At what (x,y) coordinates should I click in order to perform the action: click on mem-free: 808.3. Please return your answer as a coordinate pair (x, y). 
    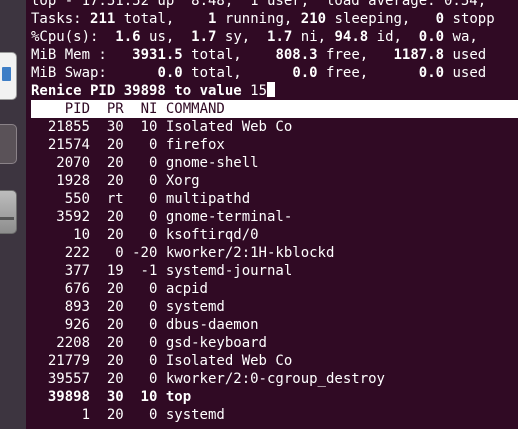
    Looking at the image, I should click on (296, 55).